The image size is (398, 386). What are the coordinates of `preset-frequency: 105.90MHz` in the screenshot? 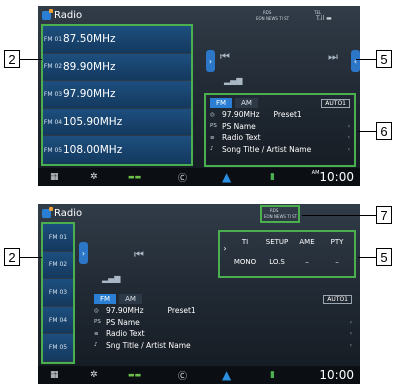 It's located at (93, 122).